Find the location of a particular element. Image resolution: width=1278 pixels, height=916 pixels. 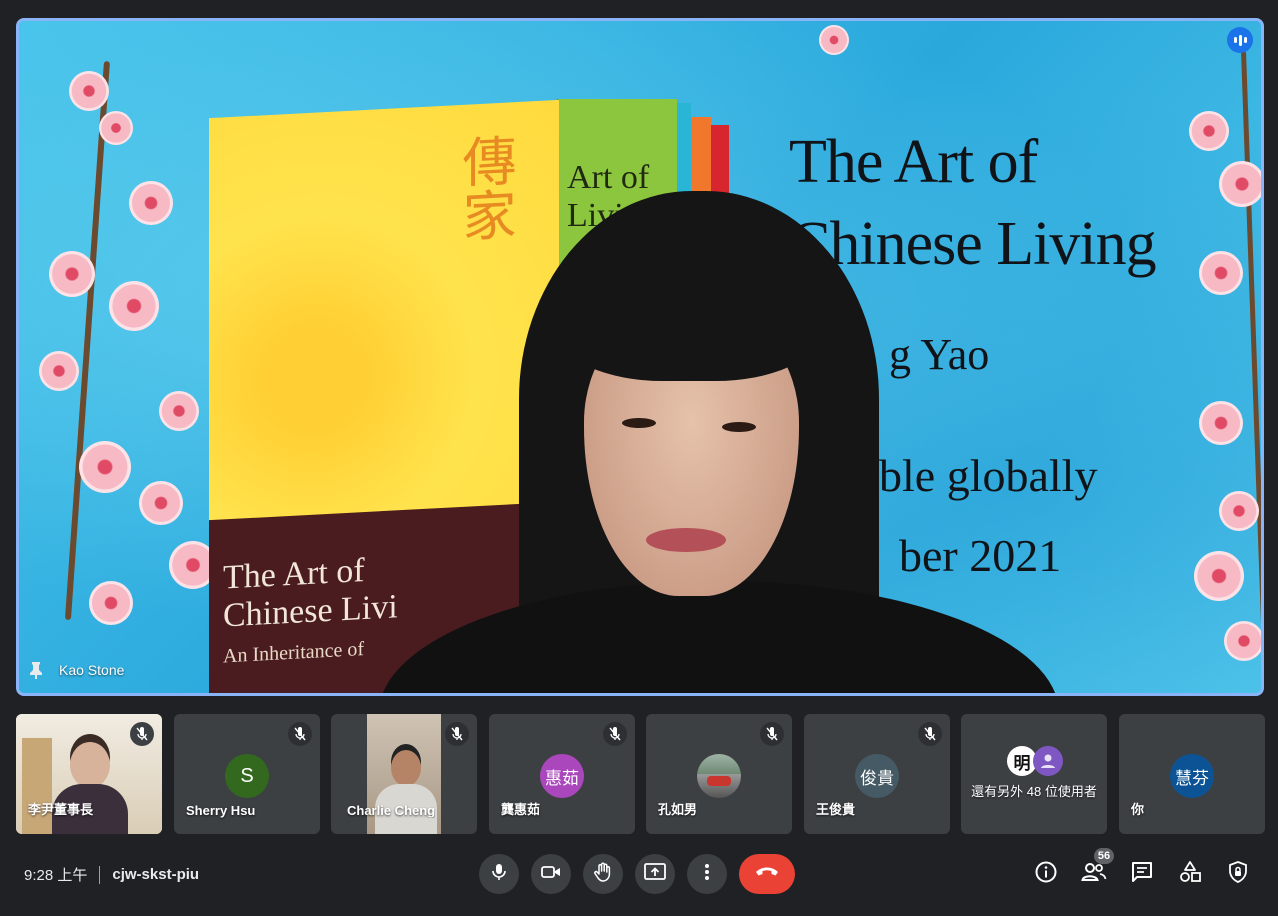

speaker-name-label: Kao Stone is located at coordinates (75, 670).